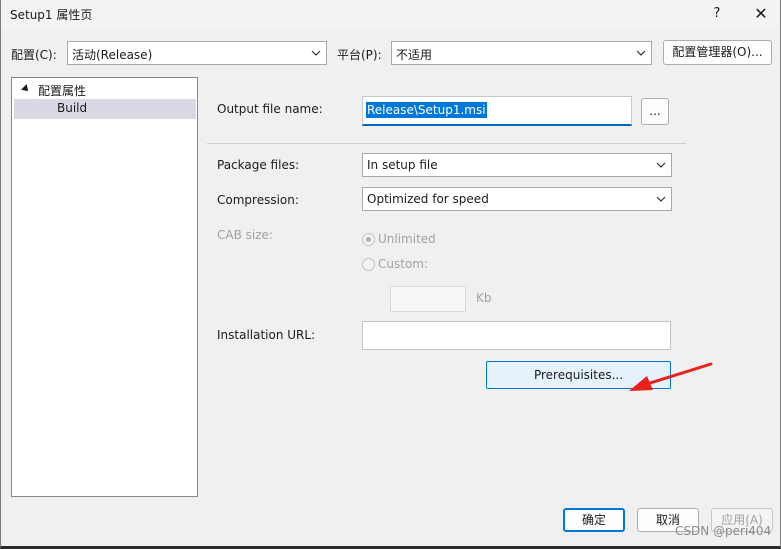 The width and height of the screenshot is (781, 549). Describe the element at coordinates (62, 91) in the screenshot. I see `tree-node-label: 配置属性` at that location.